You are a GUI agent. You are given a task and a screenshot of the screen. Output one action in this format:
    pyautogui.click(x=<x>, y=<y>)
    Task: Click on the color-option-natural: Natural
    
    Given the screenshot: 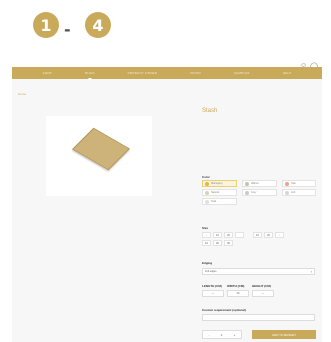 What is the action you would take?
    pyautogui.click(x=219, y=192)
    